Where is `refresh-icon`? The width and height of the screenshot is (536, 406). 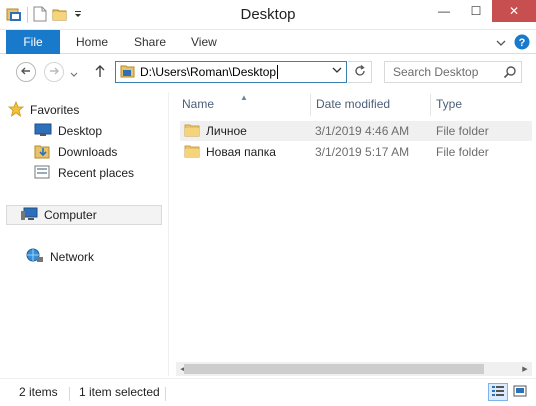
refresh-icon is located at coordinates (360, 72).